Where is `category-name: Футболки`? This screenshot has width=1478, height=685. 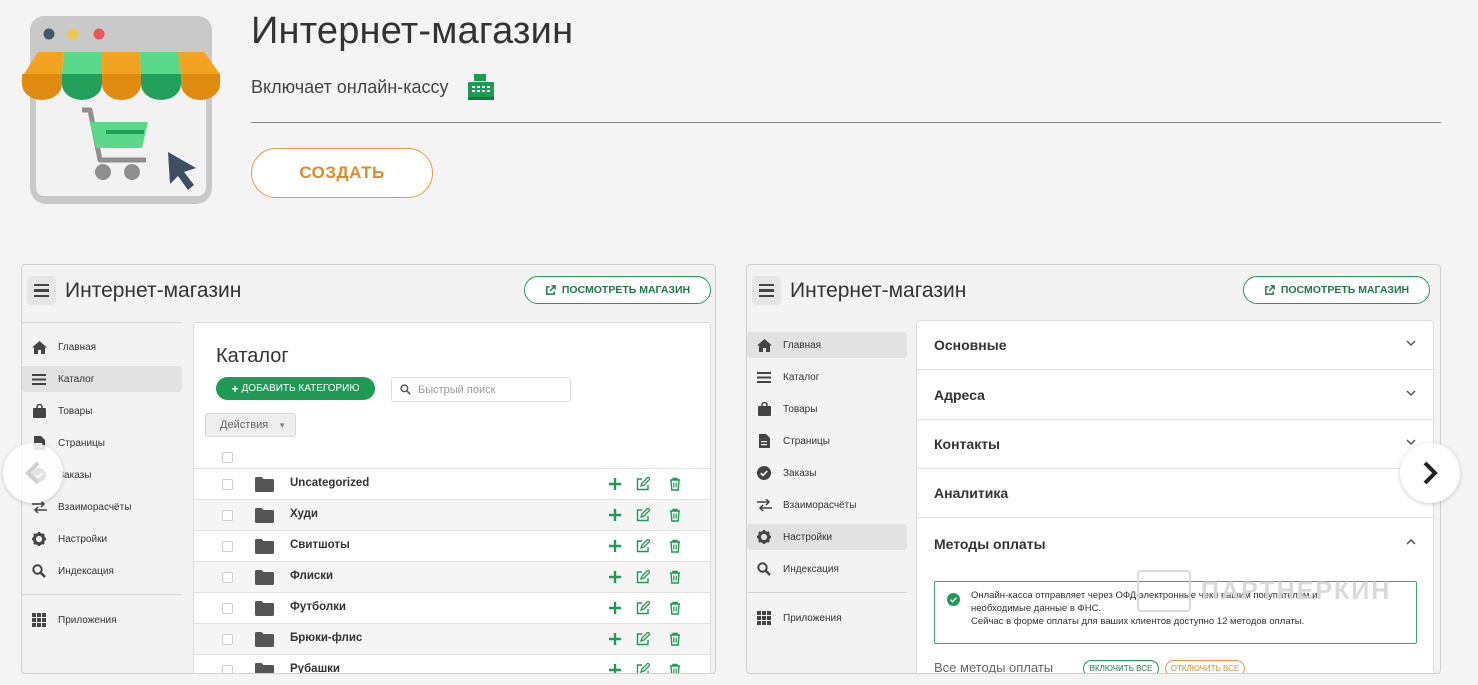
category-name: Футболки is located at coordinates (318, 607).